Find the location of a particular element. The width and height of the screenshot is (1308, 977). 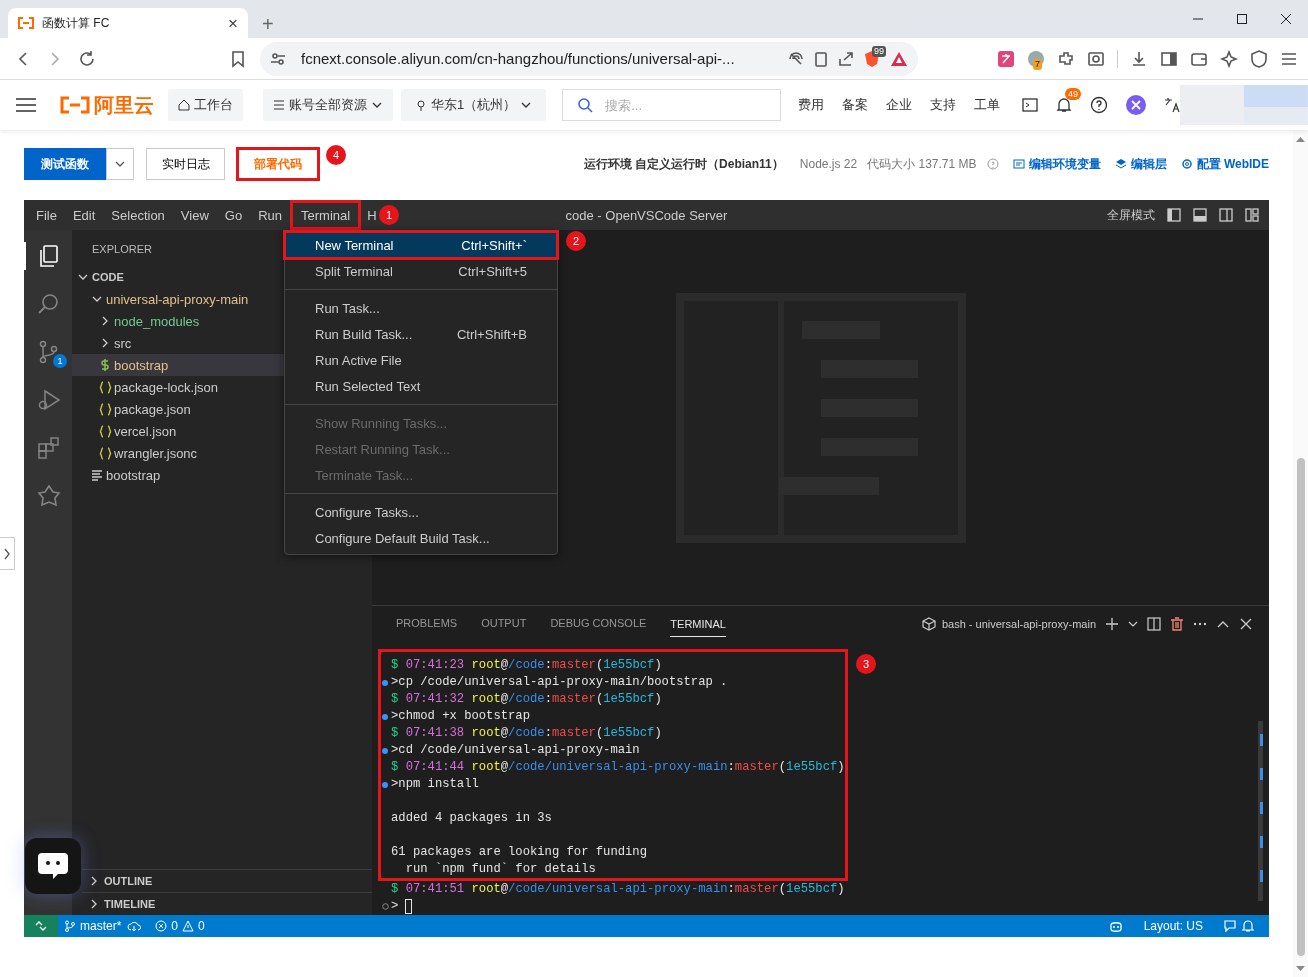

env-link: 编辑环境变量 is located at coordinates (1056, 164).